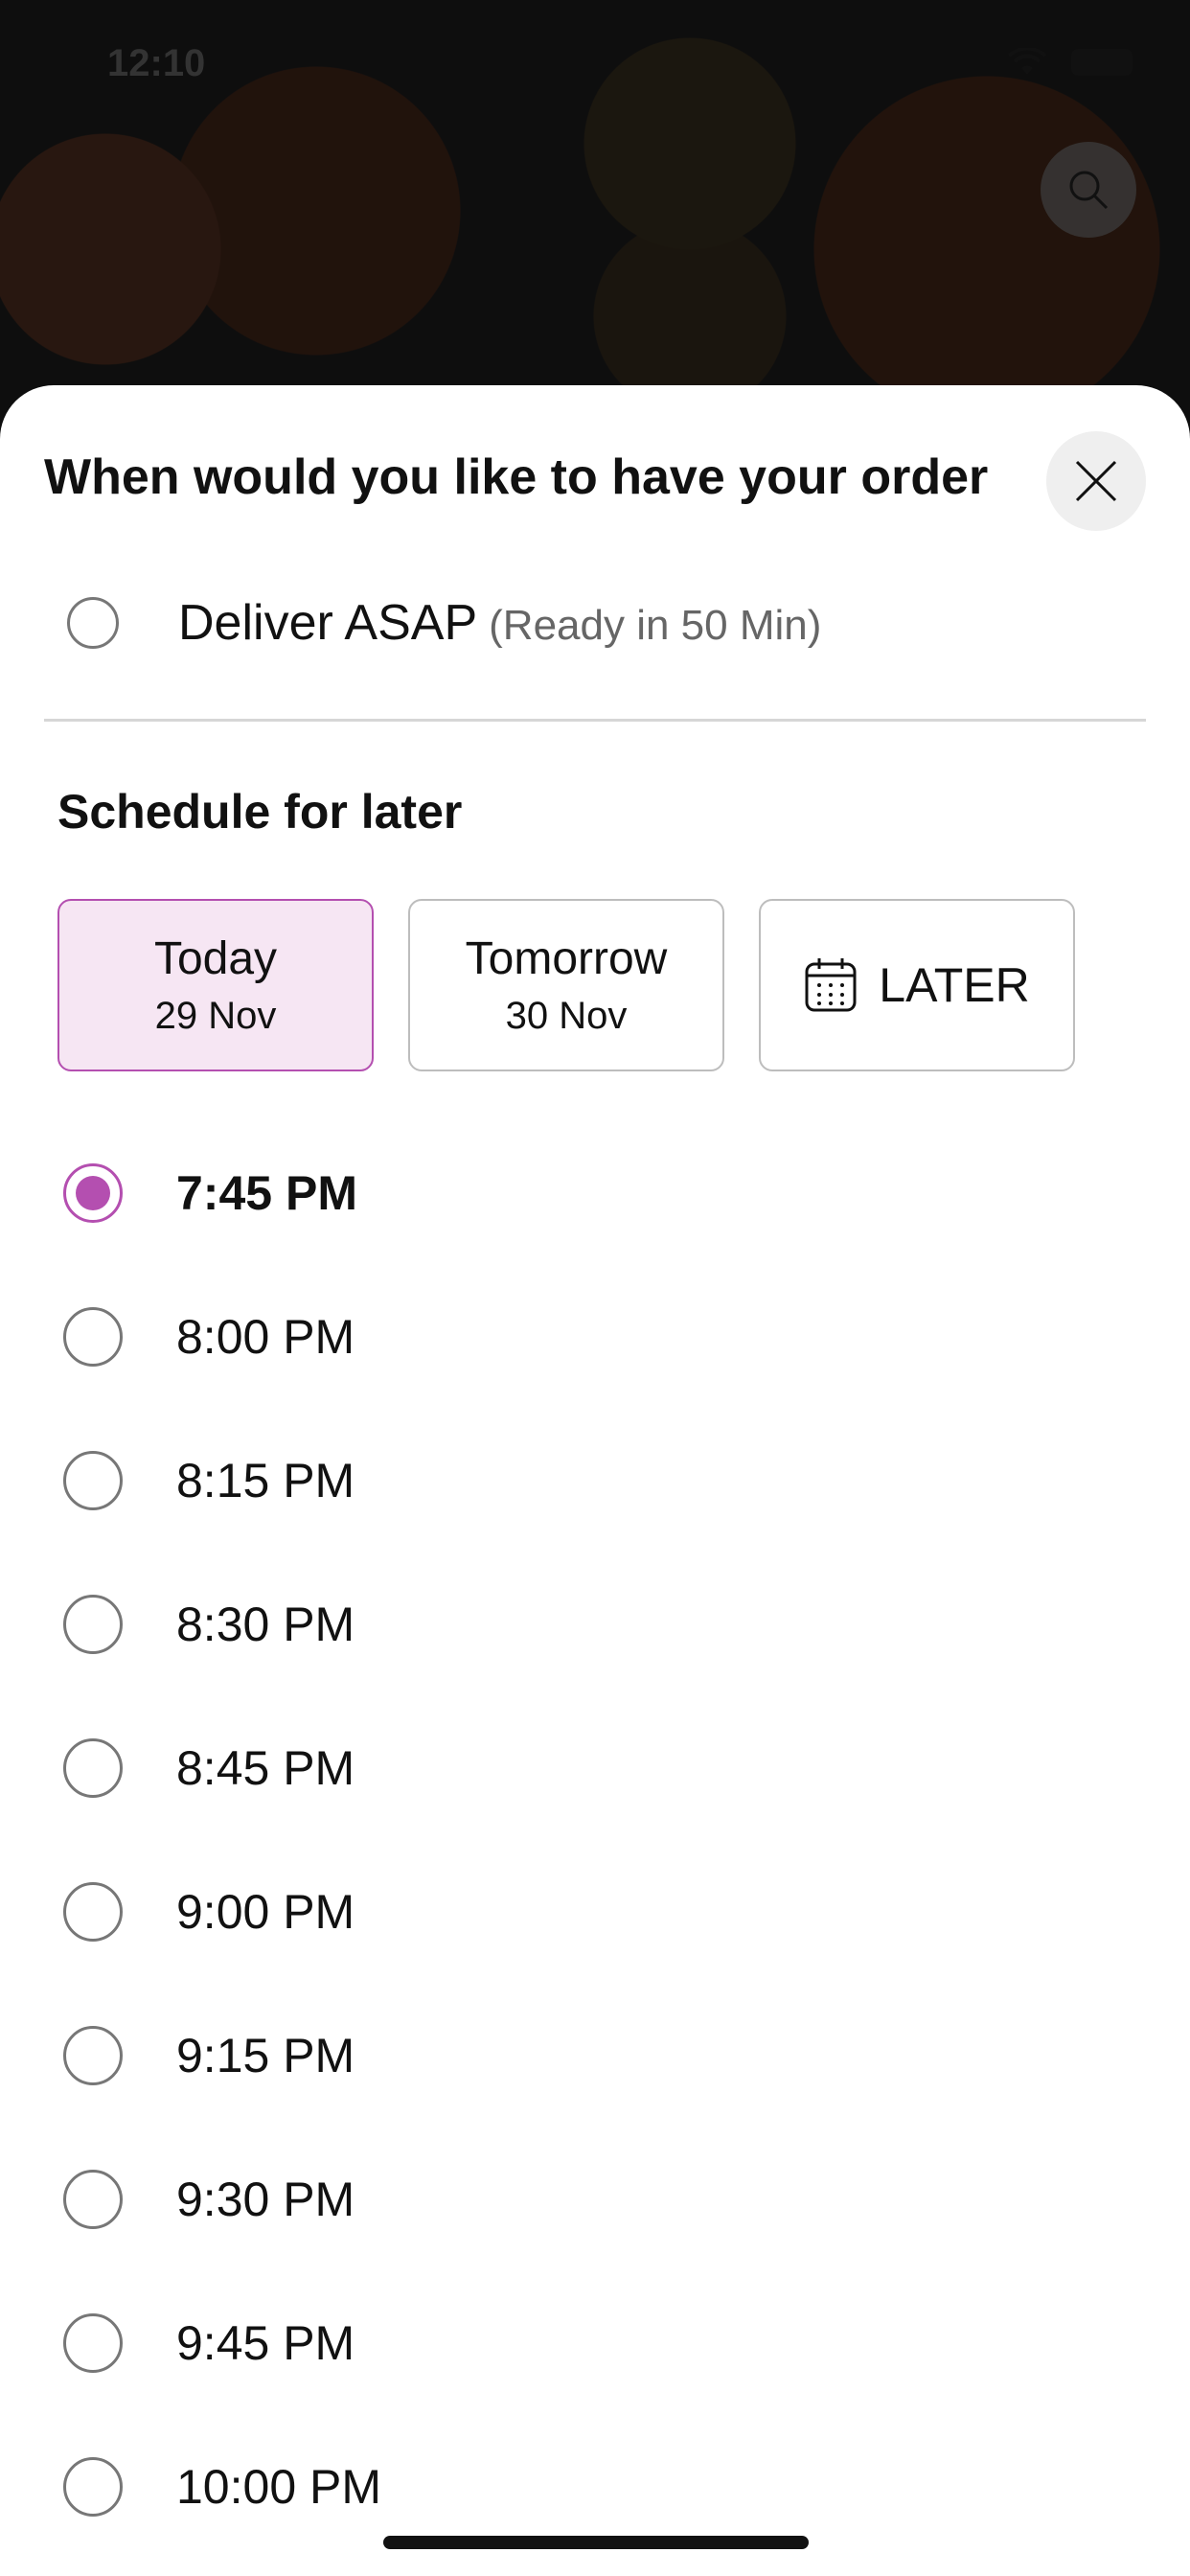 The width and height of the screenshot is (1190, 2576). I want to click on asap-label: Deliver ASAP (Ready in 50 Min), so click(500, 623).